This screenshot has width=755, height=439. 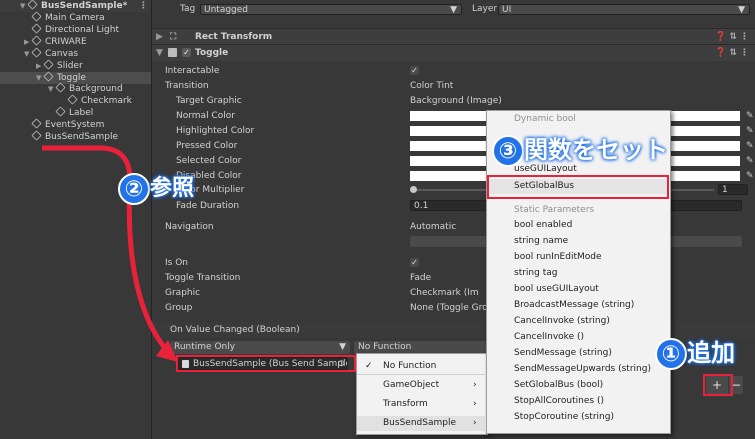 What do you see at coordinates (695, 351) in the screenshot?
I see `step1-label: ① 追加` at bounding box center [695, 351].